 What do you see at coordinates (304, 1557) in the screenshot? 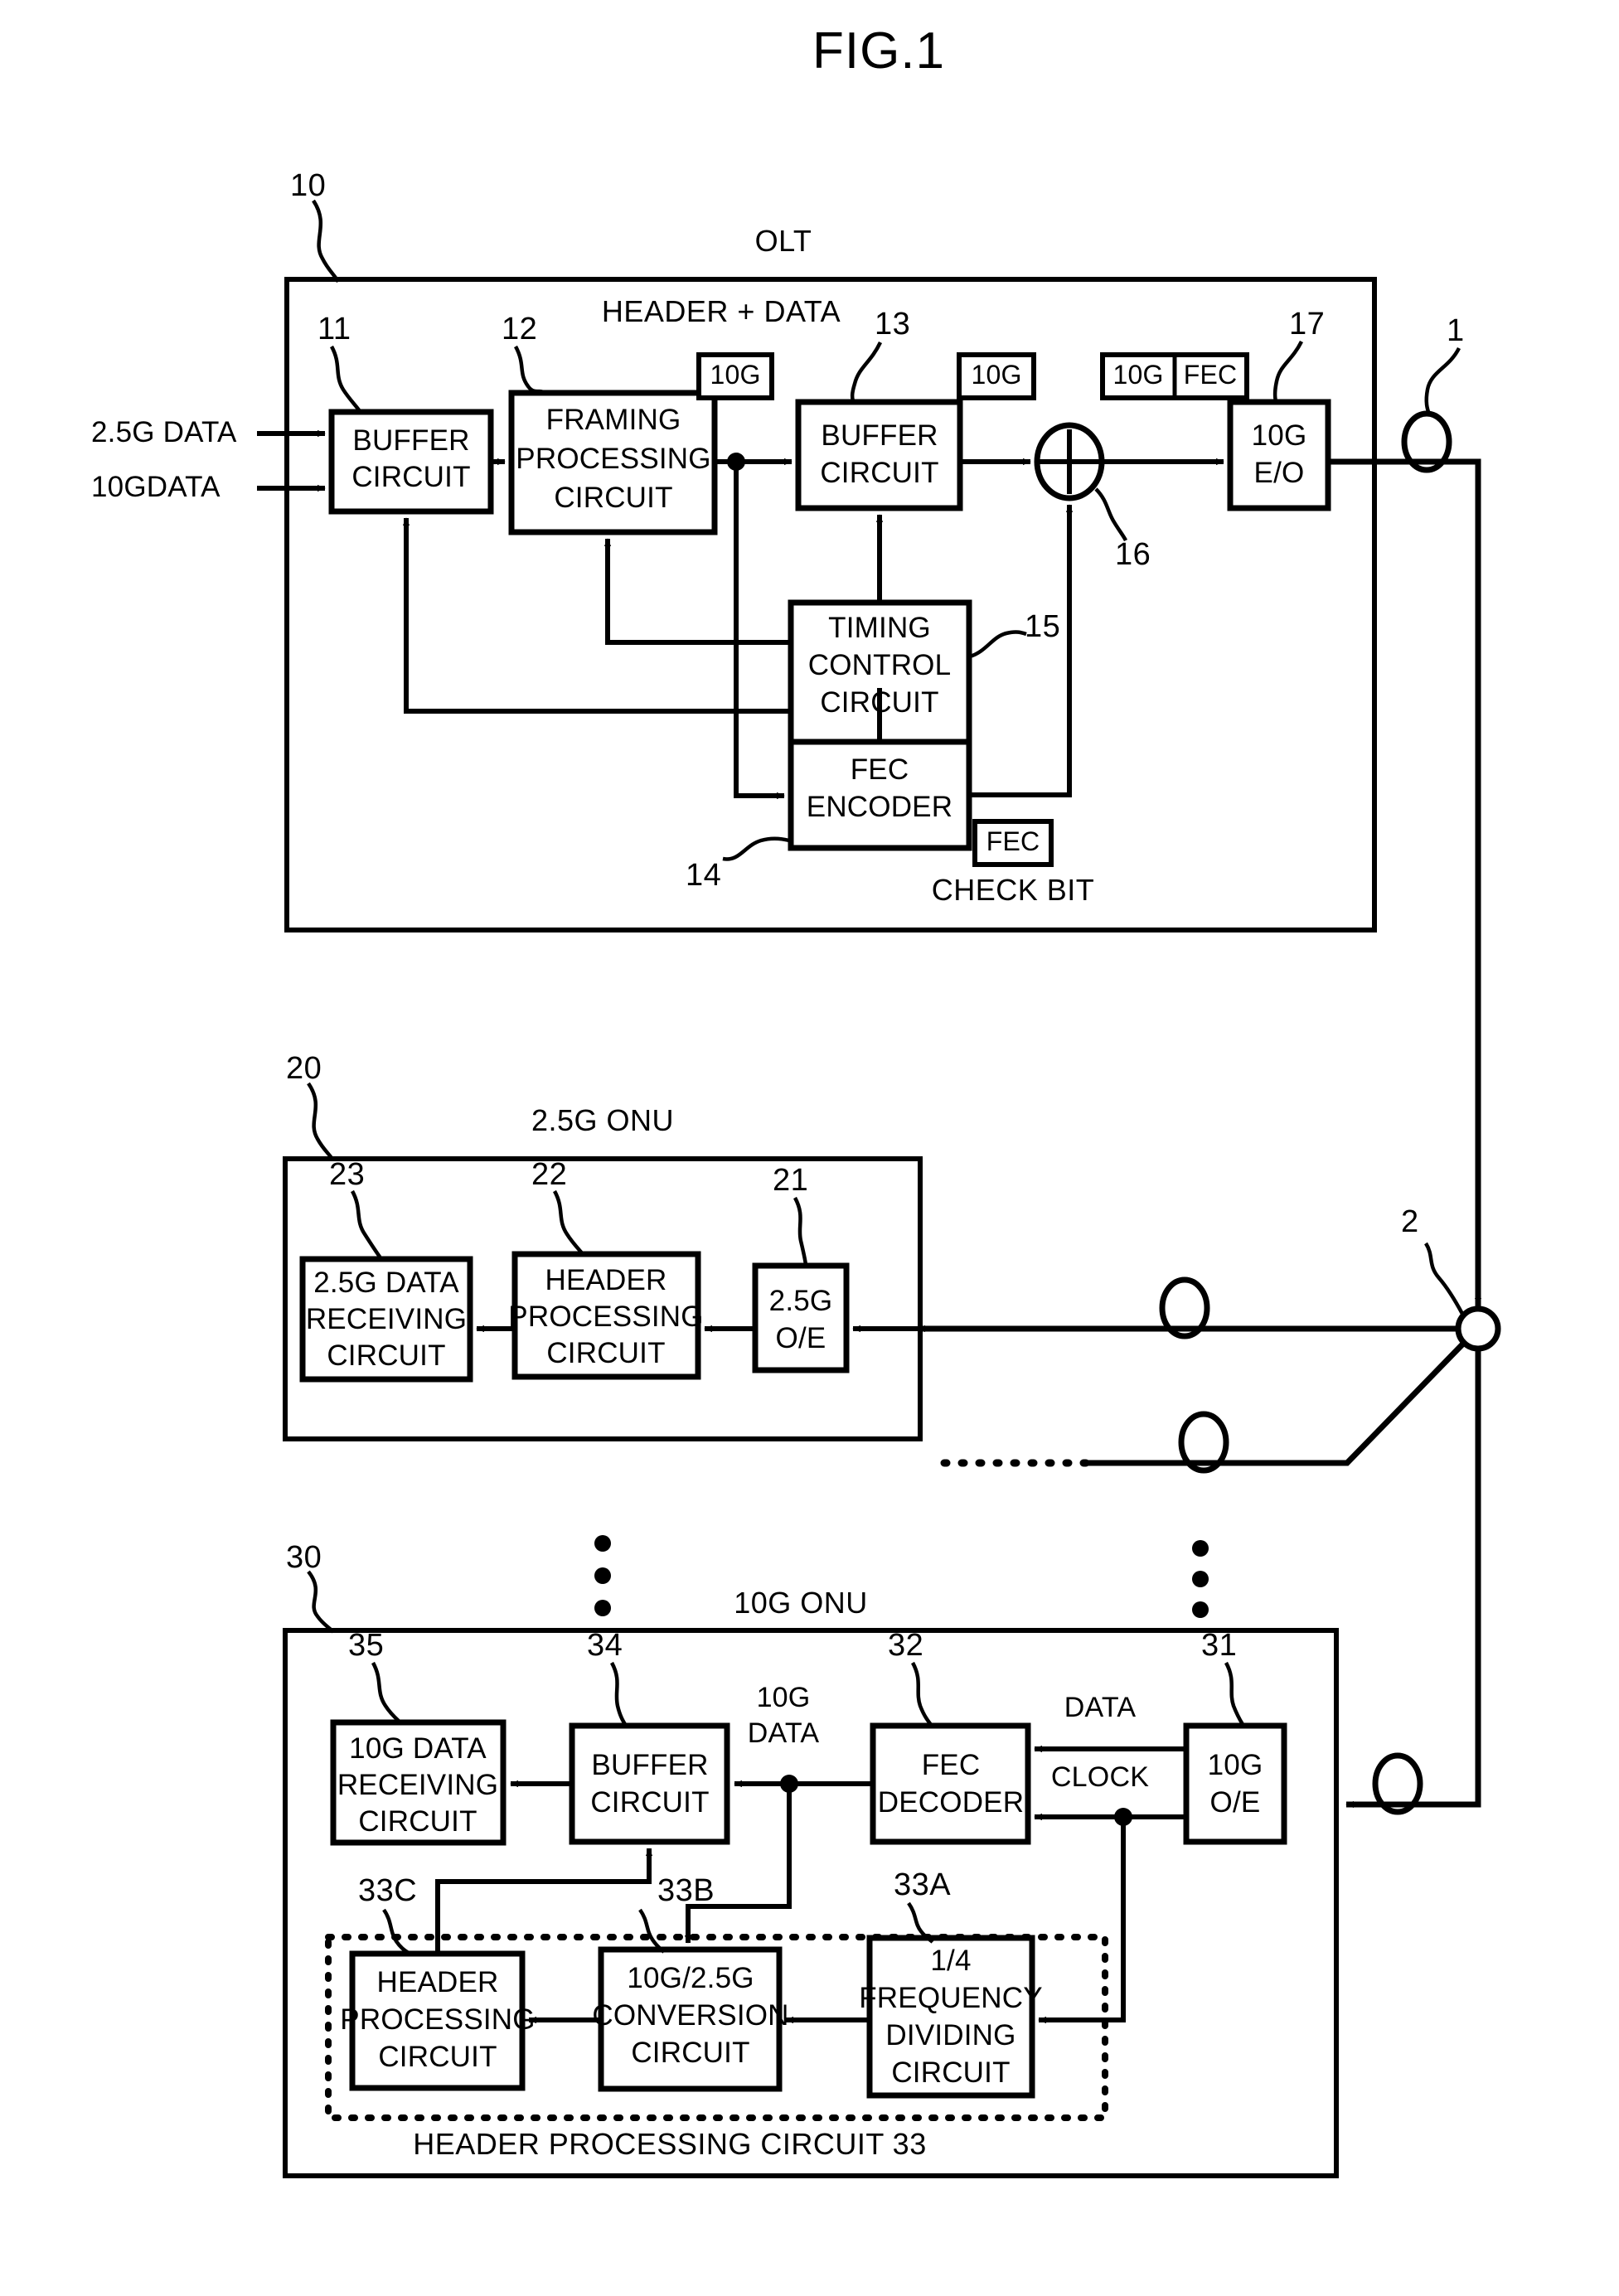
I see `ref-label-30: 30` at bounding box center [304, 1557].